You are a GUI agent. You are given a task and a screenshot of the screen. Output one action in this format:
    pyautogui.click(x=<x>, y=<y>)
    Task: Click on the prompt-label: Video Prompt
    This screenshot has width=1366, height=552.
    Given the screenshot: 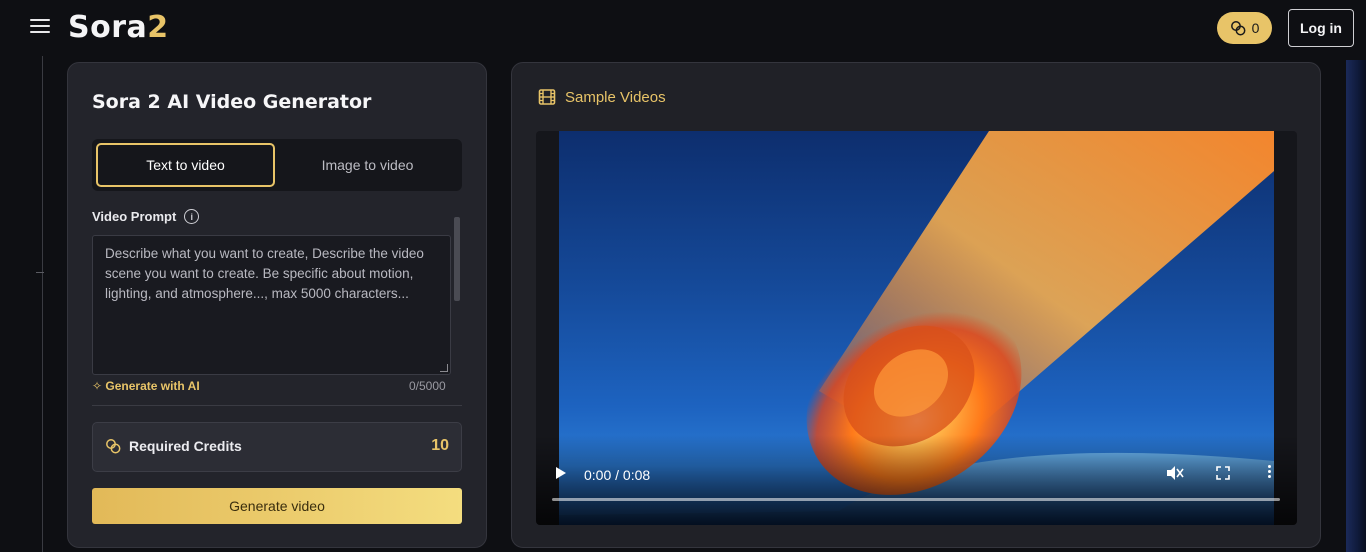 What is the action you would take?
    pyautogui.click(x=134, y=216)
    